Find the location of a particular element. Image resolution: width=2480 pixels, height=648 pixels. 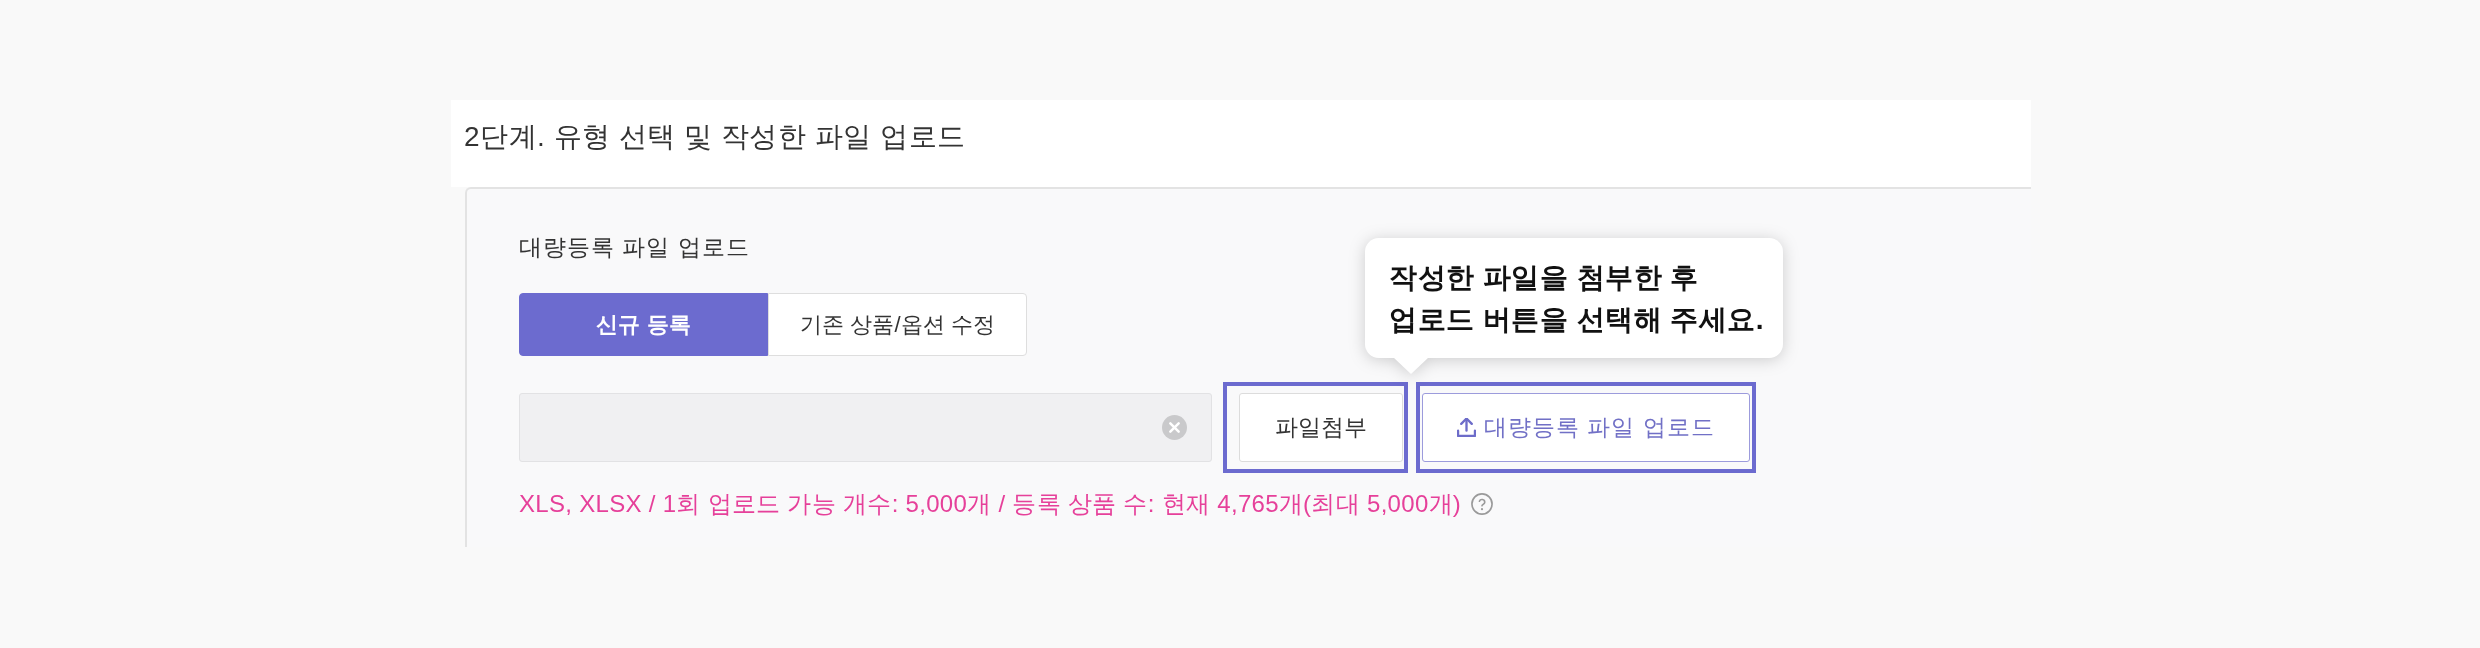

upload-icon is located at coordinates (1467, 427).